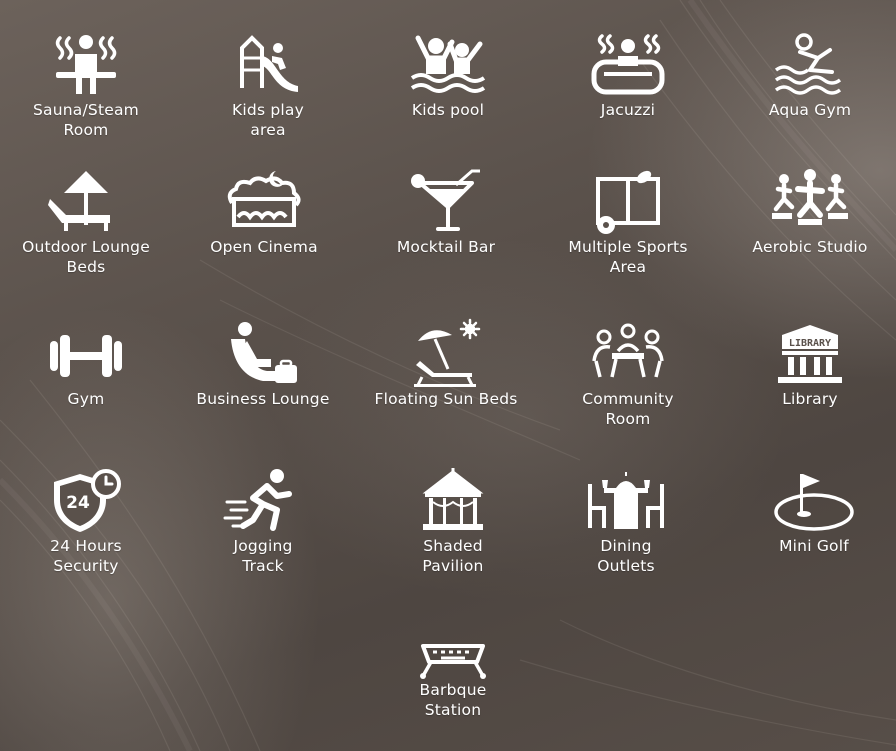 The height and width of the screenshot is (751, 896). I want to click on amenity-open-cinema: Open Cinema, so click(264, 213).